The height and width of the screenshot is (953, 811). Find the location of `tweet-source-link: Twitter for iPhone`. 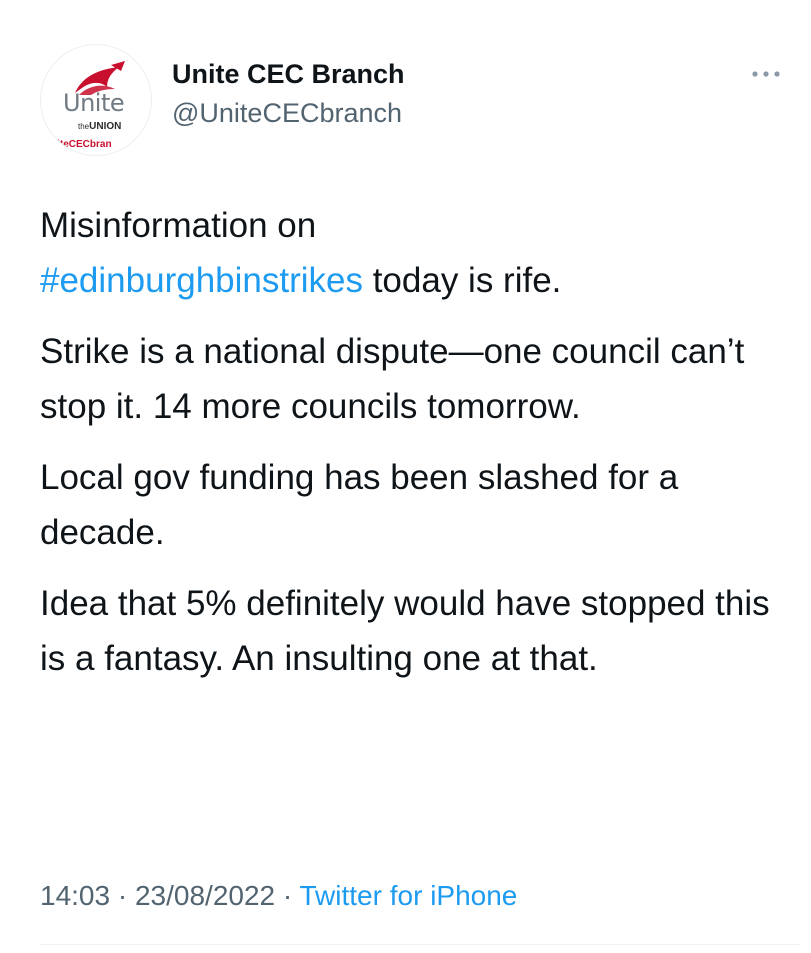

tweet-source-link: Twitter for iPhone is located at coordinates (409, 895).